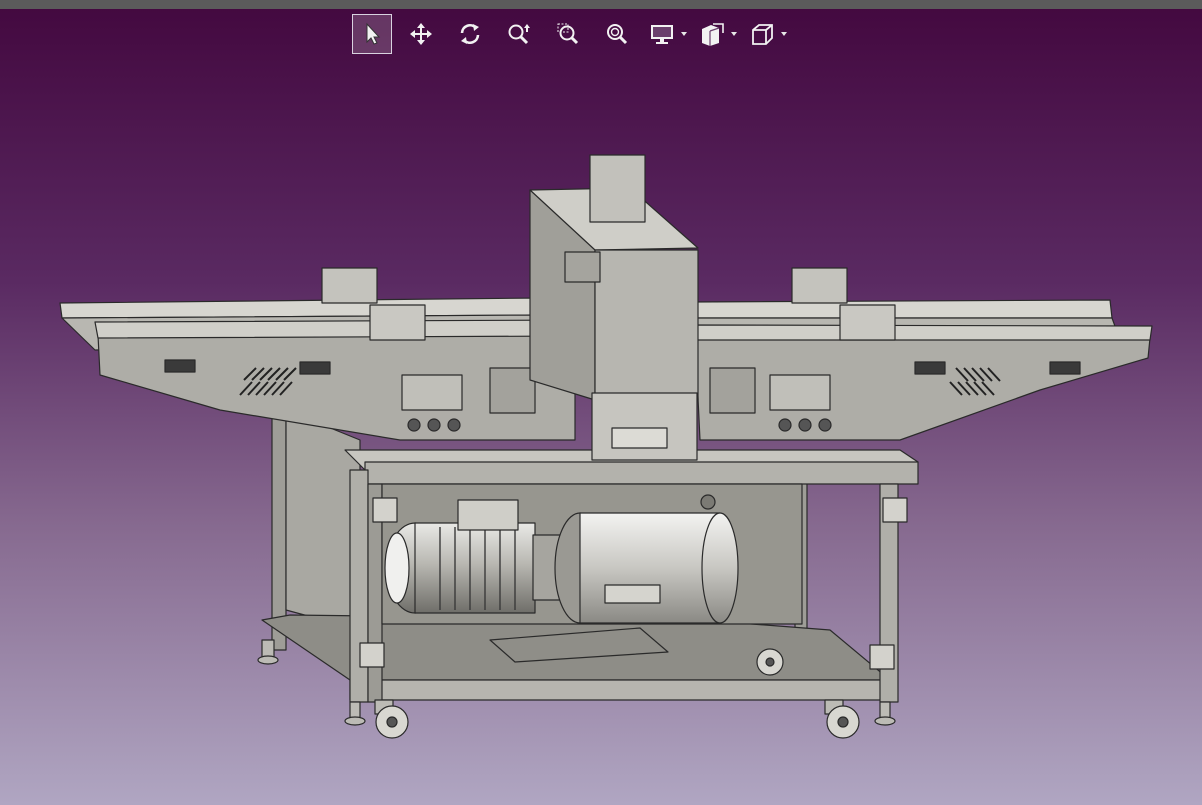 Image resolution: width=1202 pixels, height=805 pixels. I want to click on cursor-arrow-icon, so click(373, 33).